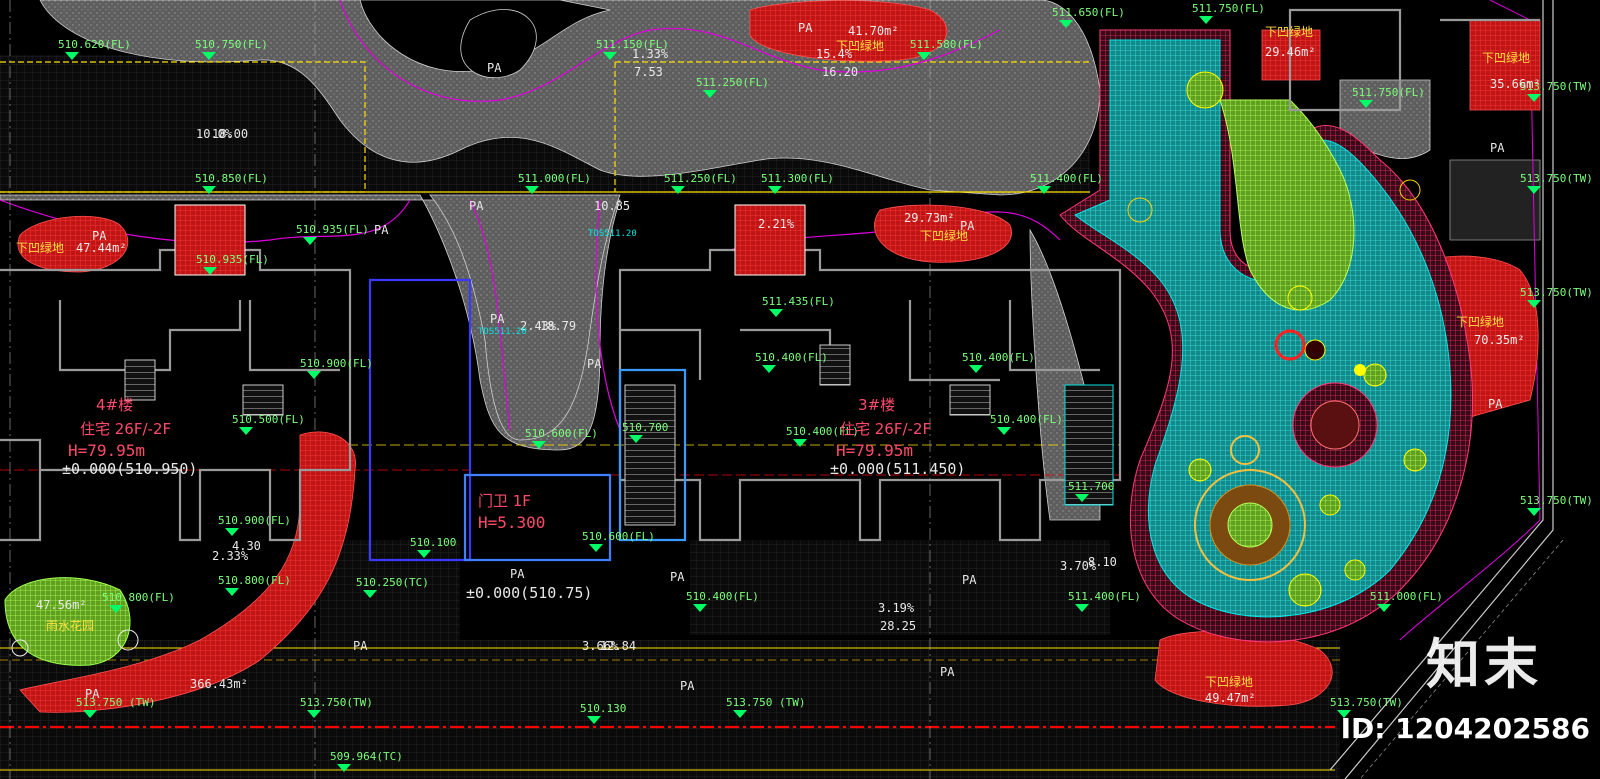  I want to click on slope-label: 15.4%, so click(834, 54).